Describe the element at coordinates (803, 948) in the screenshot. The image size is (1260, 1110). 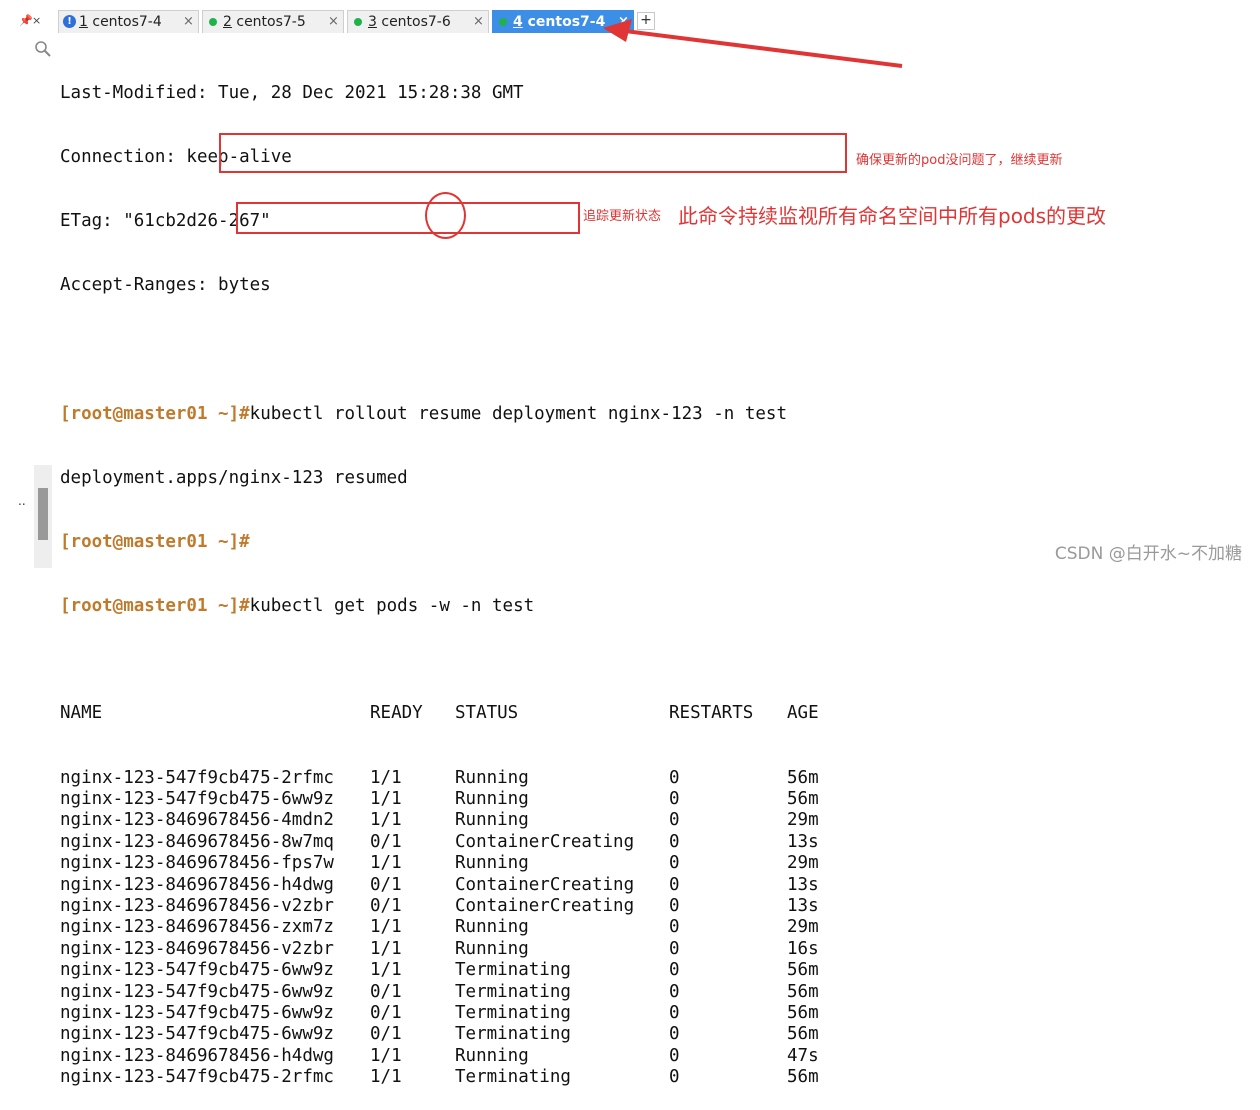
I see `table-cell: 16s` at that location.